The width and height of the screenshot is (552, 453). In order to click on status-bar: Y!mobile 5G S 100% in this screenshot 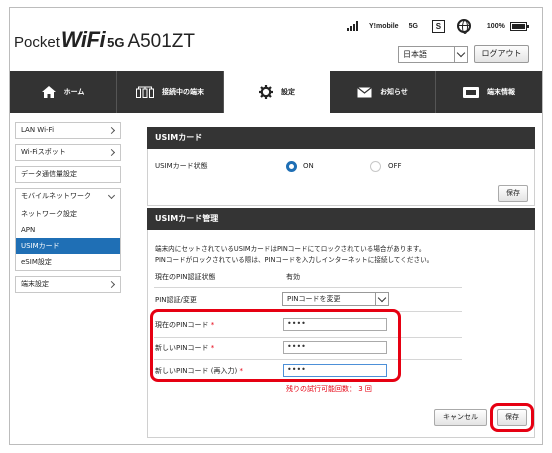, I will do `click(438, 26)`.